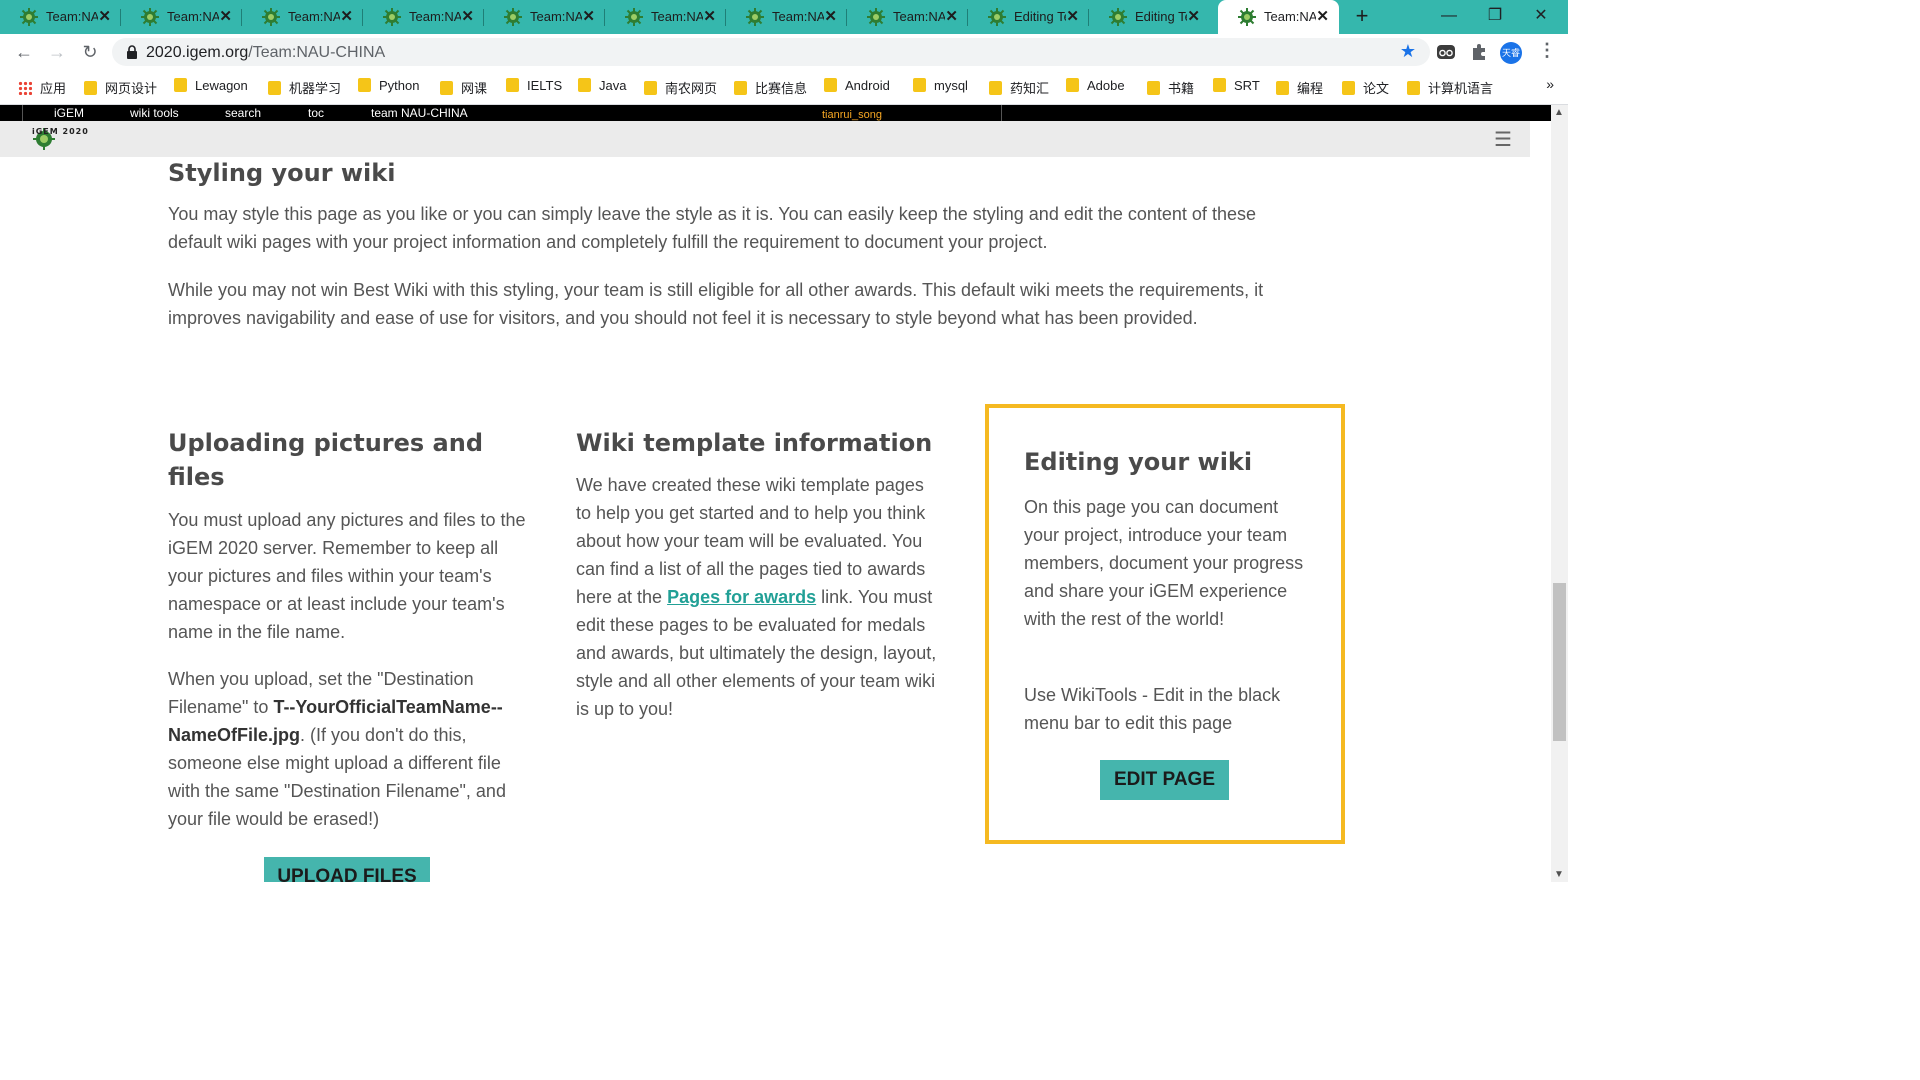 The height and width of the screenshot is (1080, 1920). I want to click on bookmark-folder: 书籍, so click(1170, 87).